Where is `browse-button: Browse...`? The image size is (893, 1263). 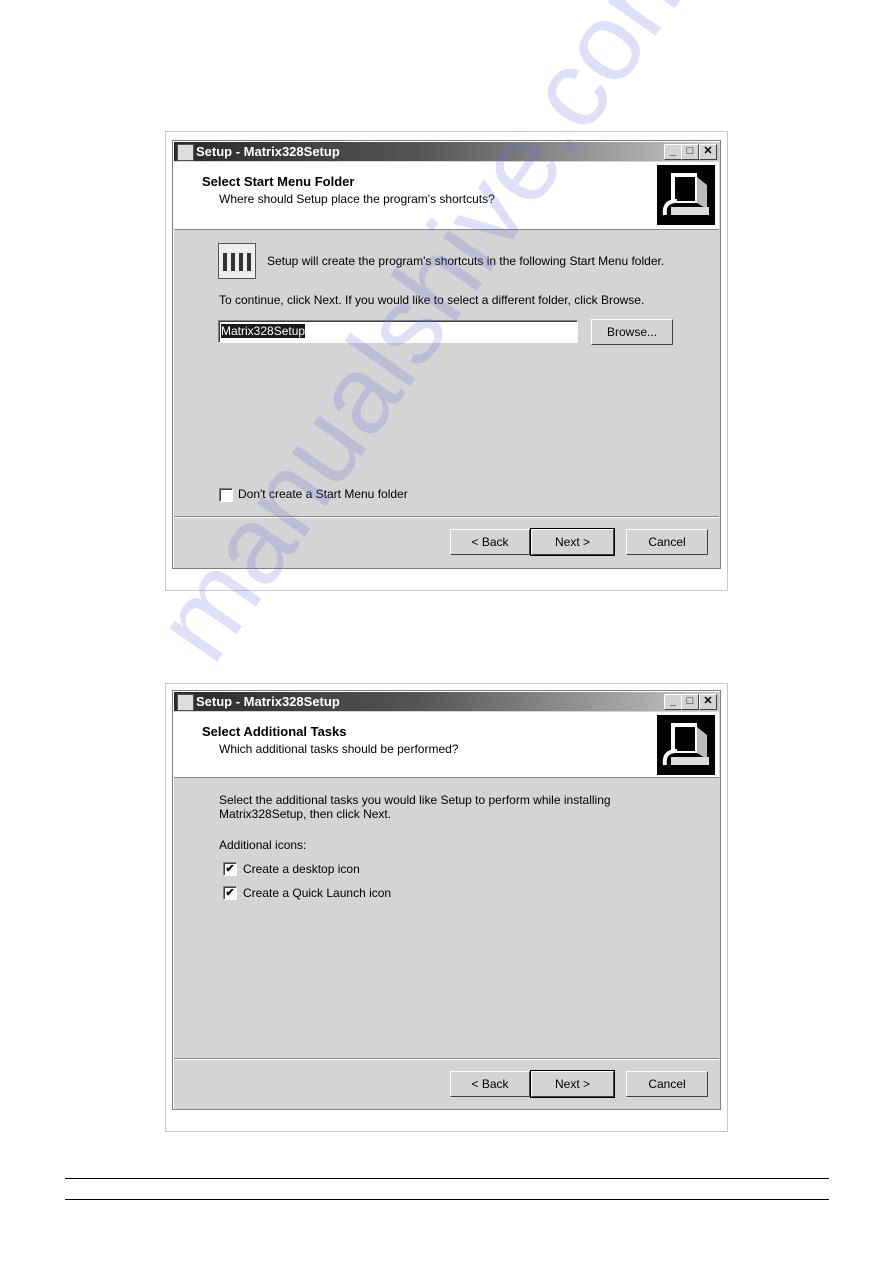
browse-button: Browse... is located at coordinates (632, 332).